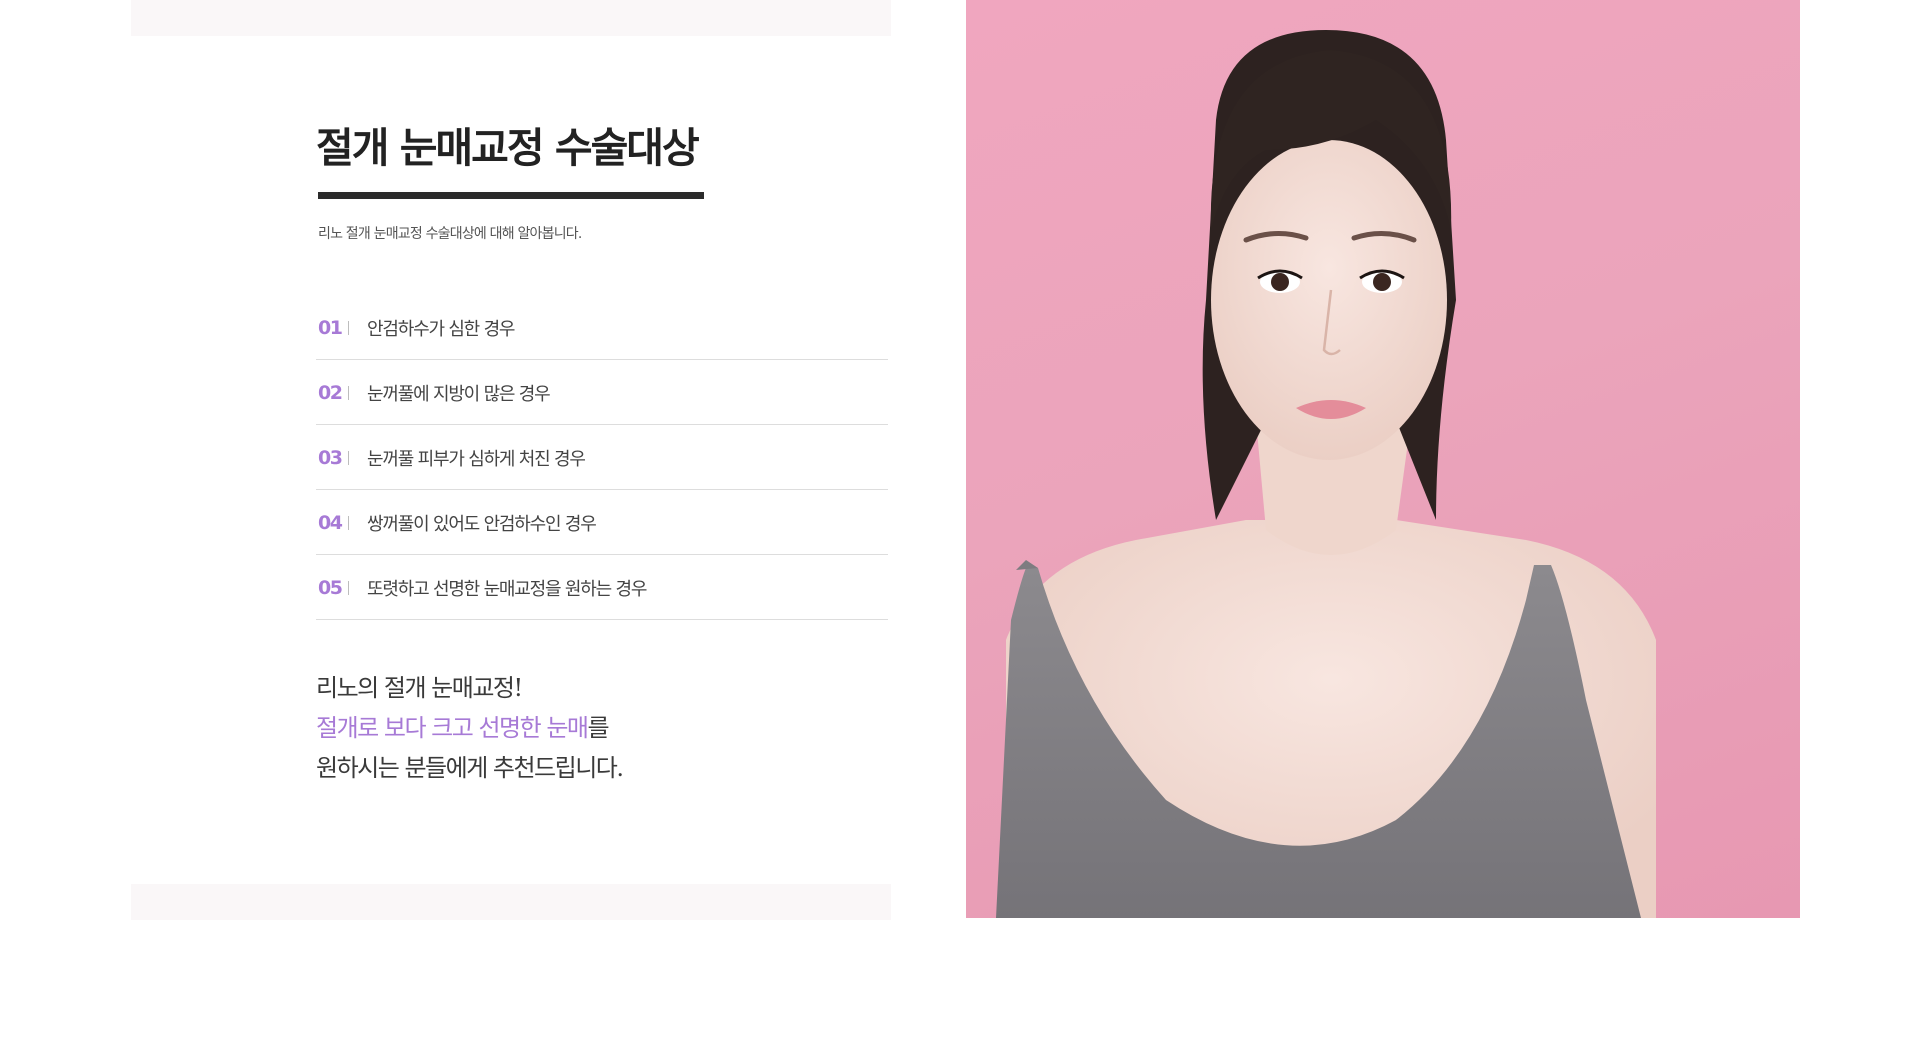 The image size is (1920, 1063). What do you see at coordinates (330, 457) in the screenshot?
I see `item-number: 03` at bounding box center [330, 457].